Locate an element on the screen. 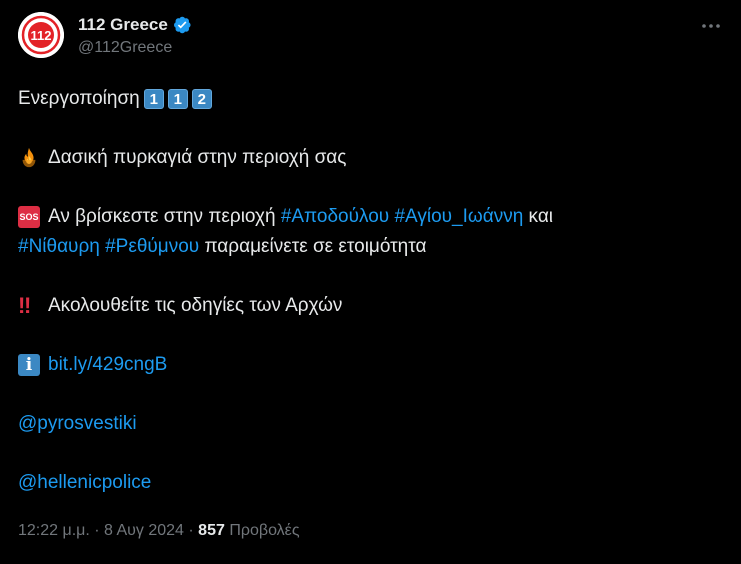  sos-icon: SOS is located at coordinates (29, 217).